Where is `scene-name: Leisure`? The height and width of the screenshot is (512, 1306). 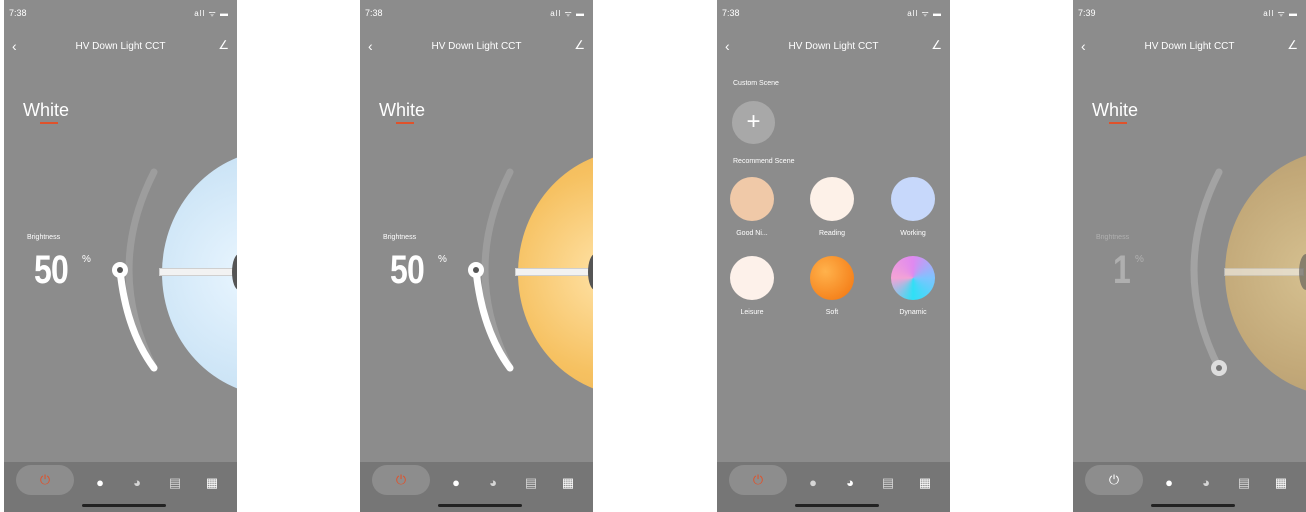 scene-name: Leisure is located at coordinates (752, 312).